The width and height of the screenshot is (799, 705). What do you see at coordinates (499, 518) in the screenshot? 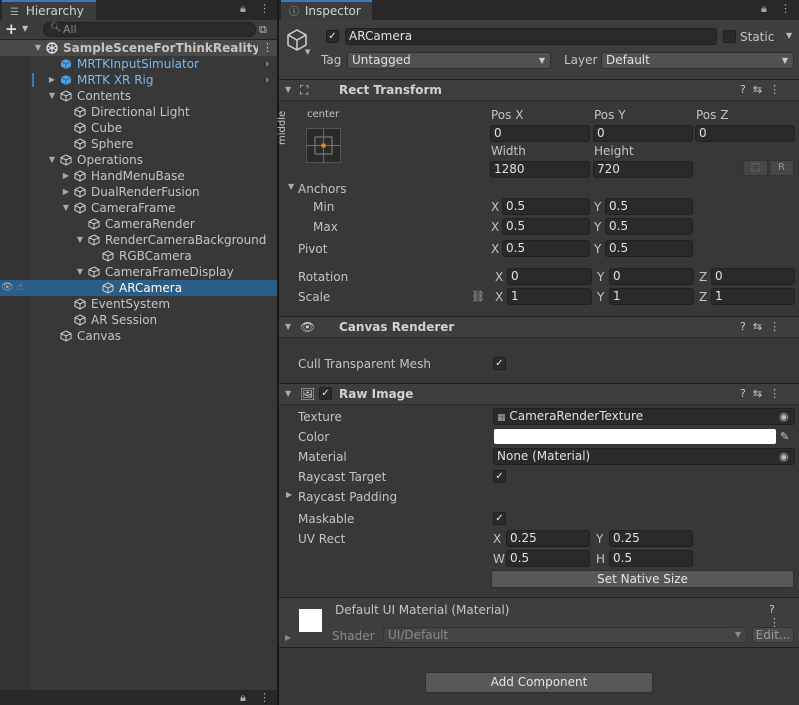
I see `maskable-checkbox: ✓` at bounding box center [499, 518].